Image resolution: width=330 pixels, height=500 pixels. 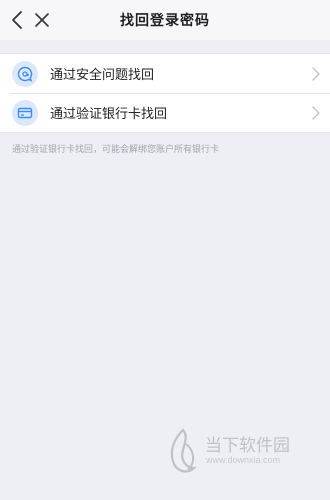 I want to click on bank-card-option: 通过验证银行卡找回, so click(x=165, y=112).